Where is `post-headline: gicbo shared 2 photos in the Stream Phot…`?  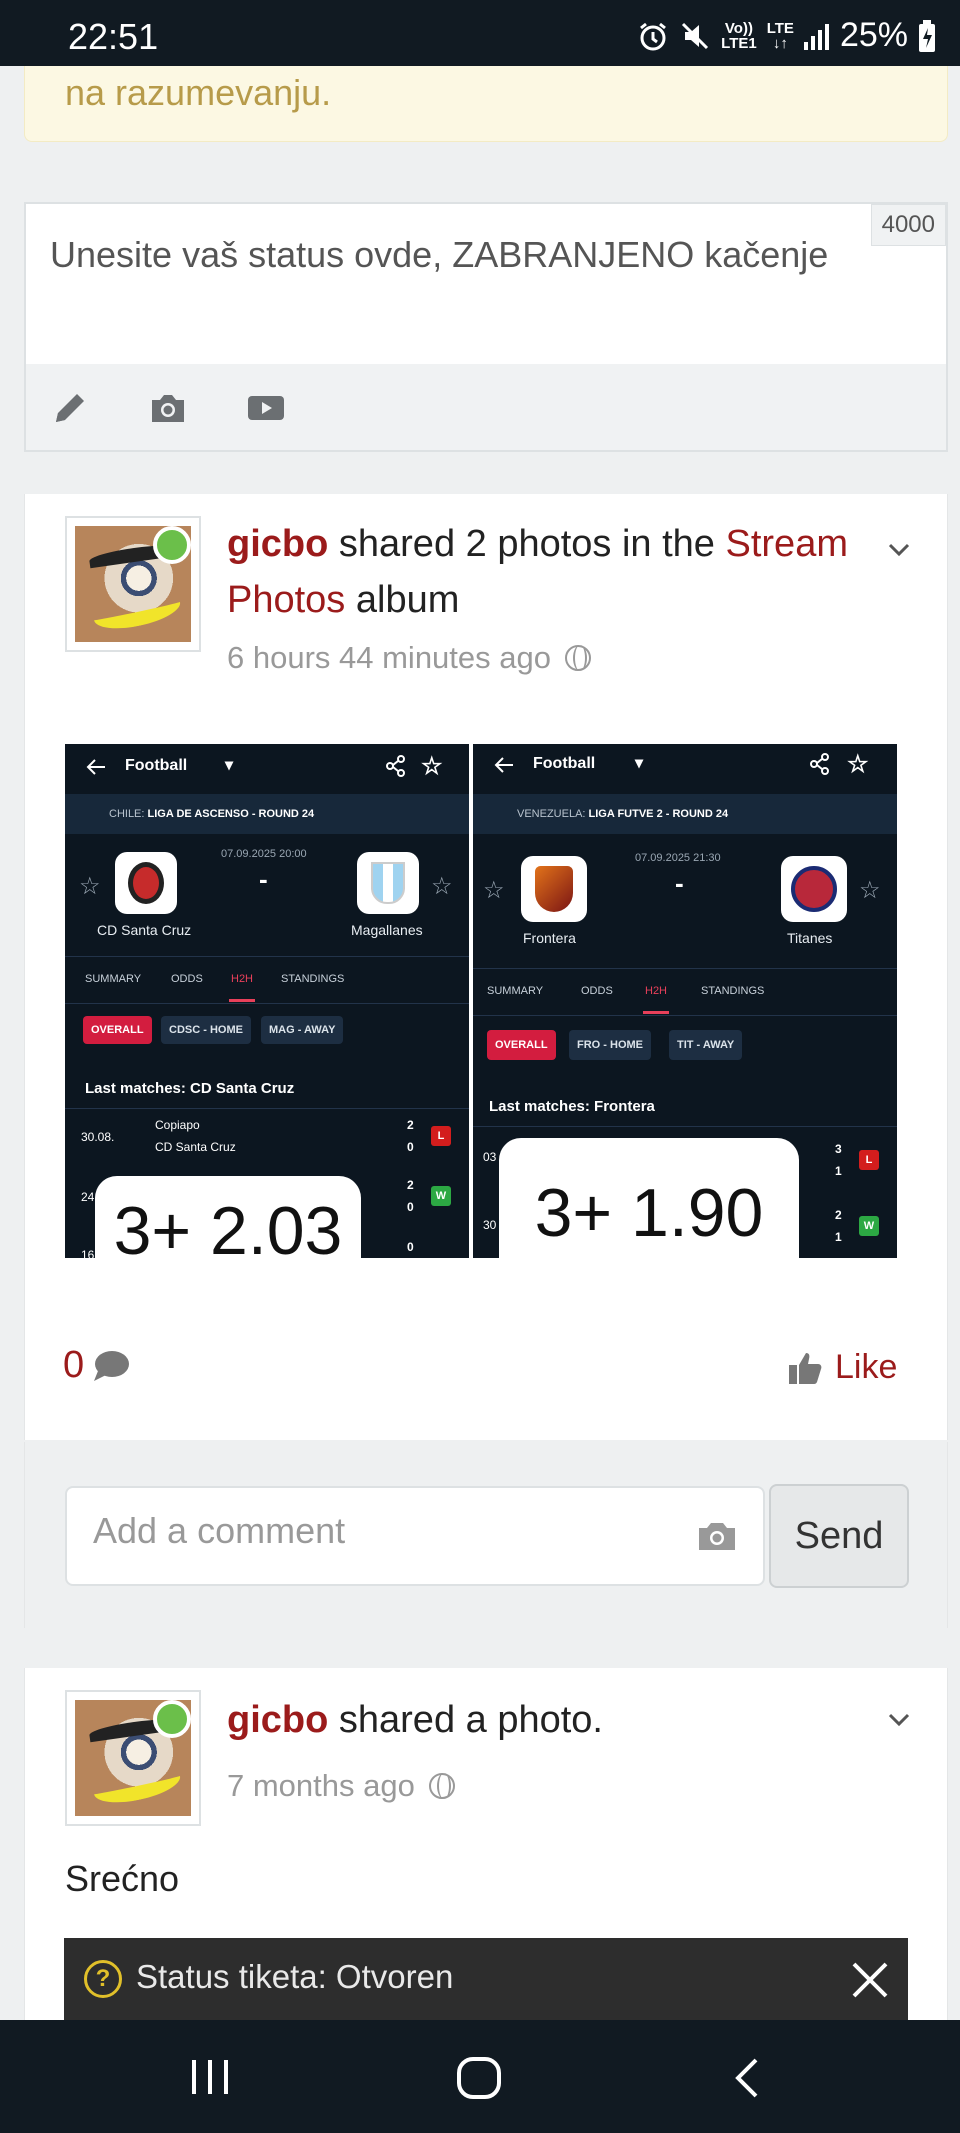
post-headline: gicbo shared 2 photos in the Stream Phot… is located at coordinates (537, 572).